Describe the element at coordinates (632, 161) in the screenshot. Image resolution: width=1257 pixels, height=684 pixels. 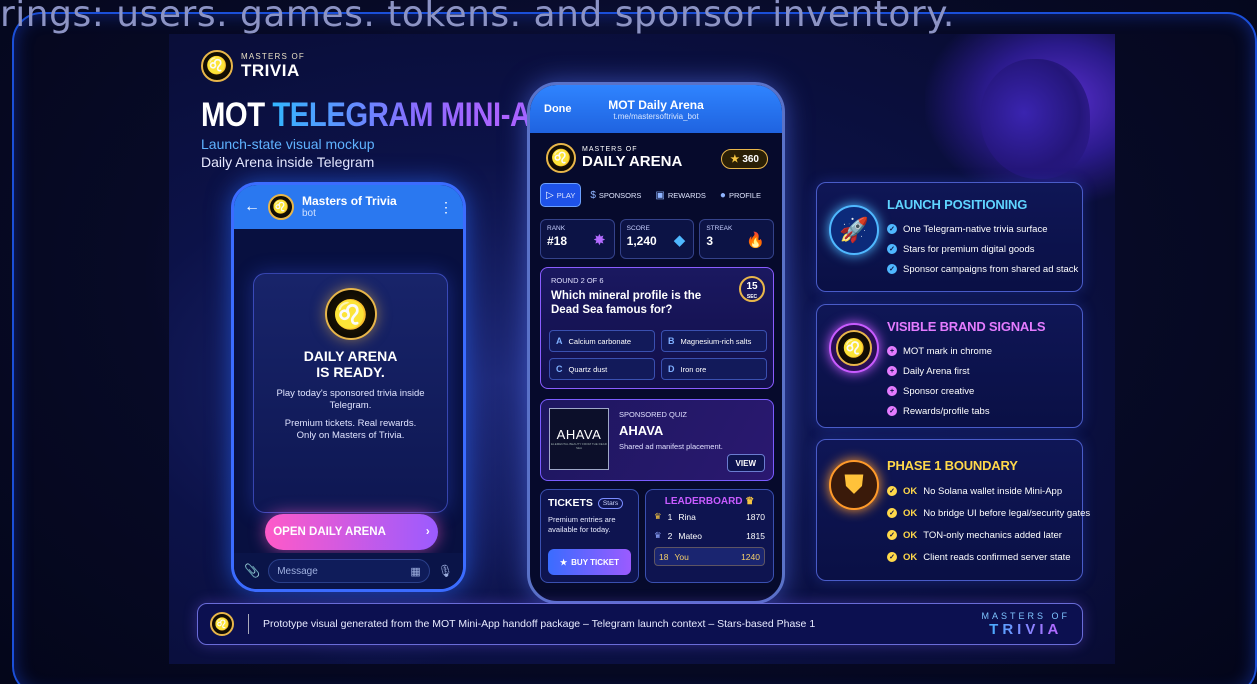
I see `daily-arena-title: DAILY ARENA` at that location.